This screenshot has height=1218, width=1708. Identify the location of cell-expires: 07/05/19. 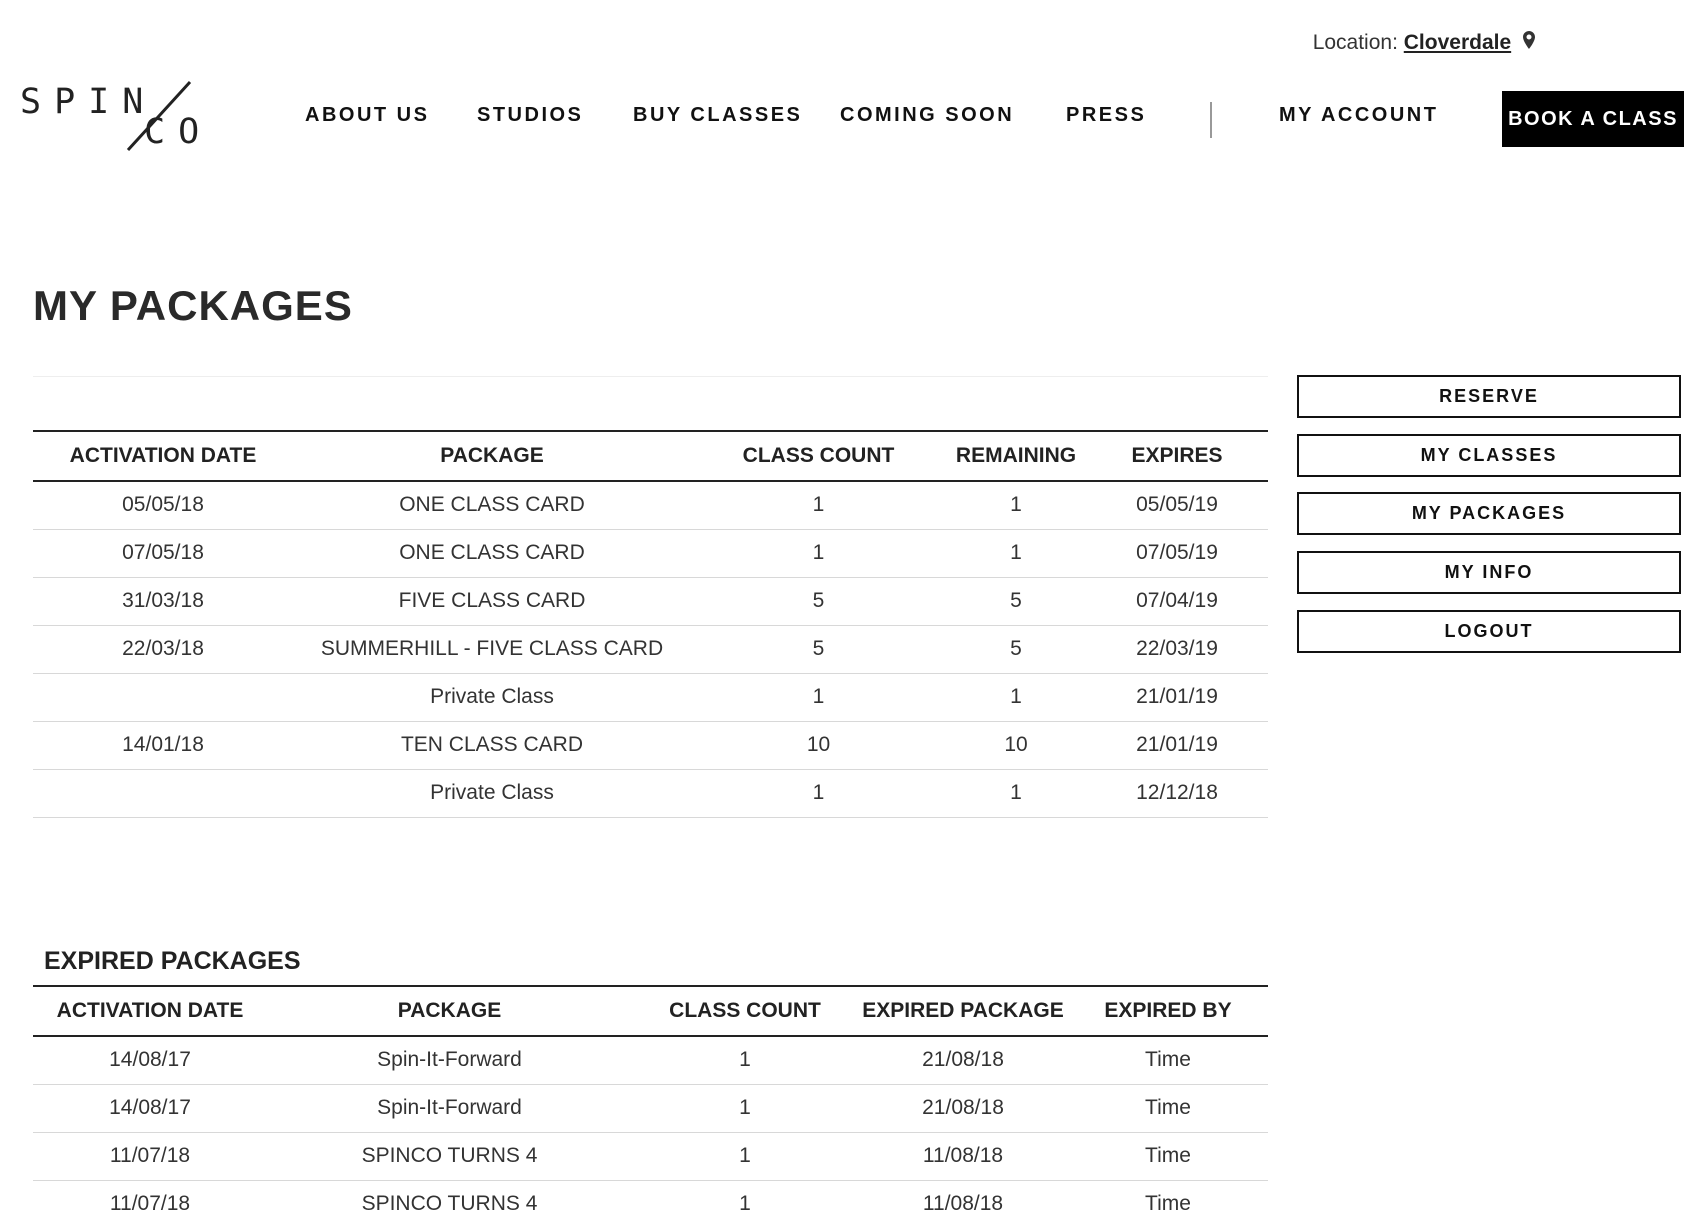
(1177, 553).